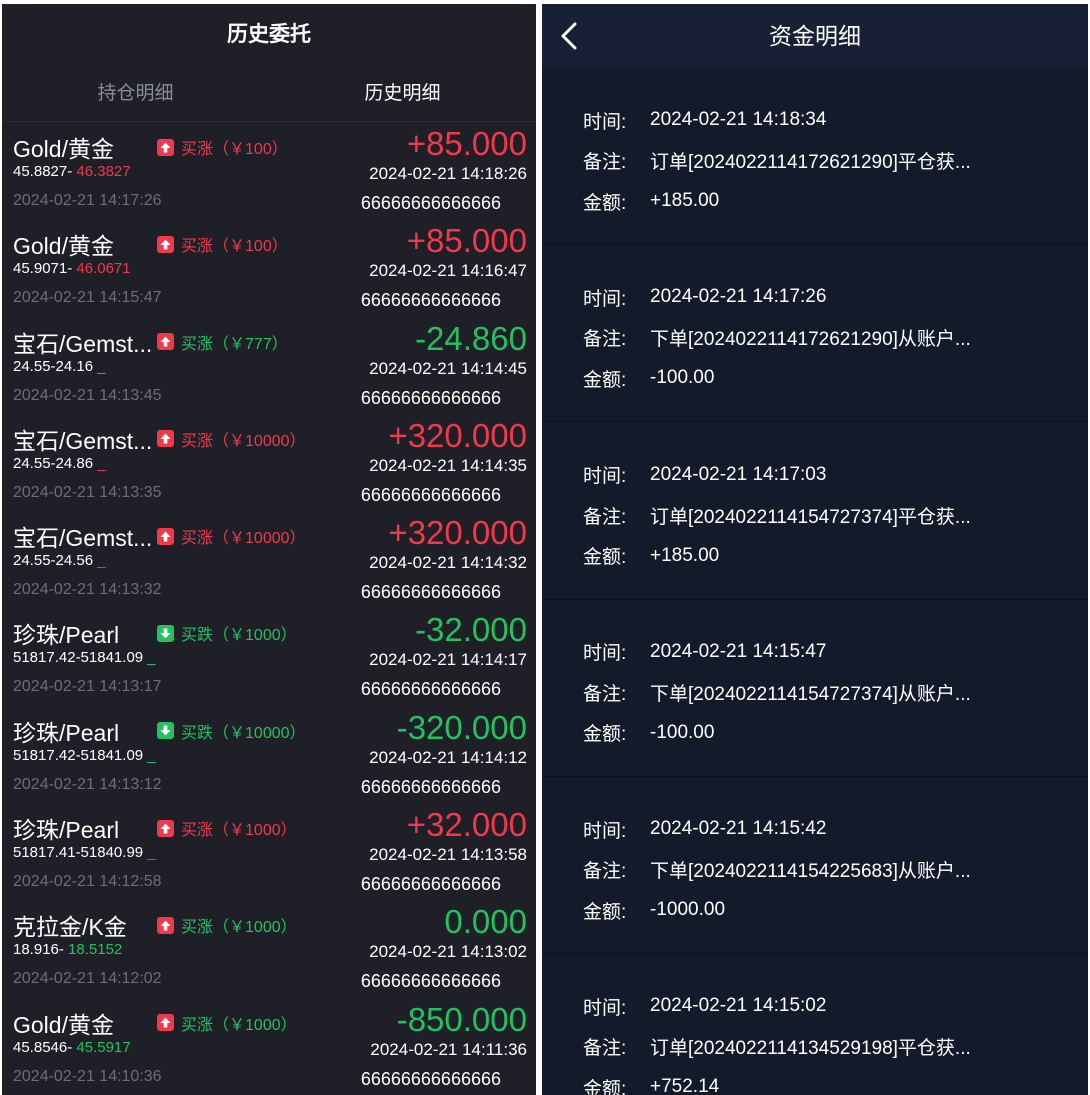 The image size is (1090, 1095). I want to click on close-time: 2024-02-21 14:14:17, so click(448, 660).